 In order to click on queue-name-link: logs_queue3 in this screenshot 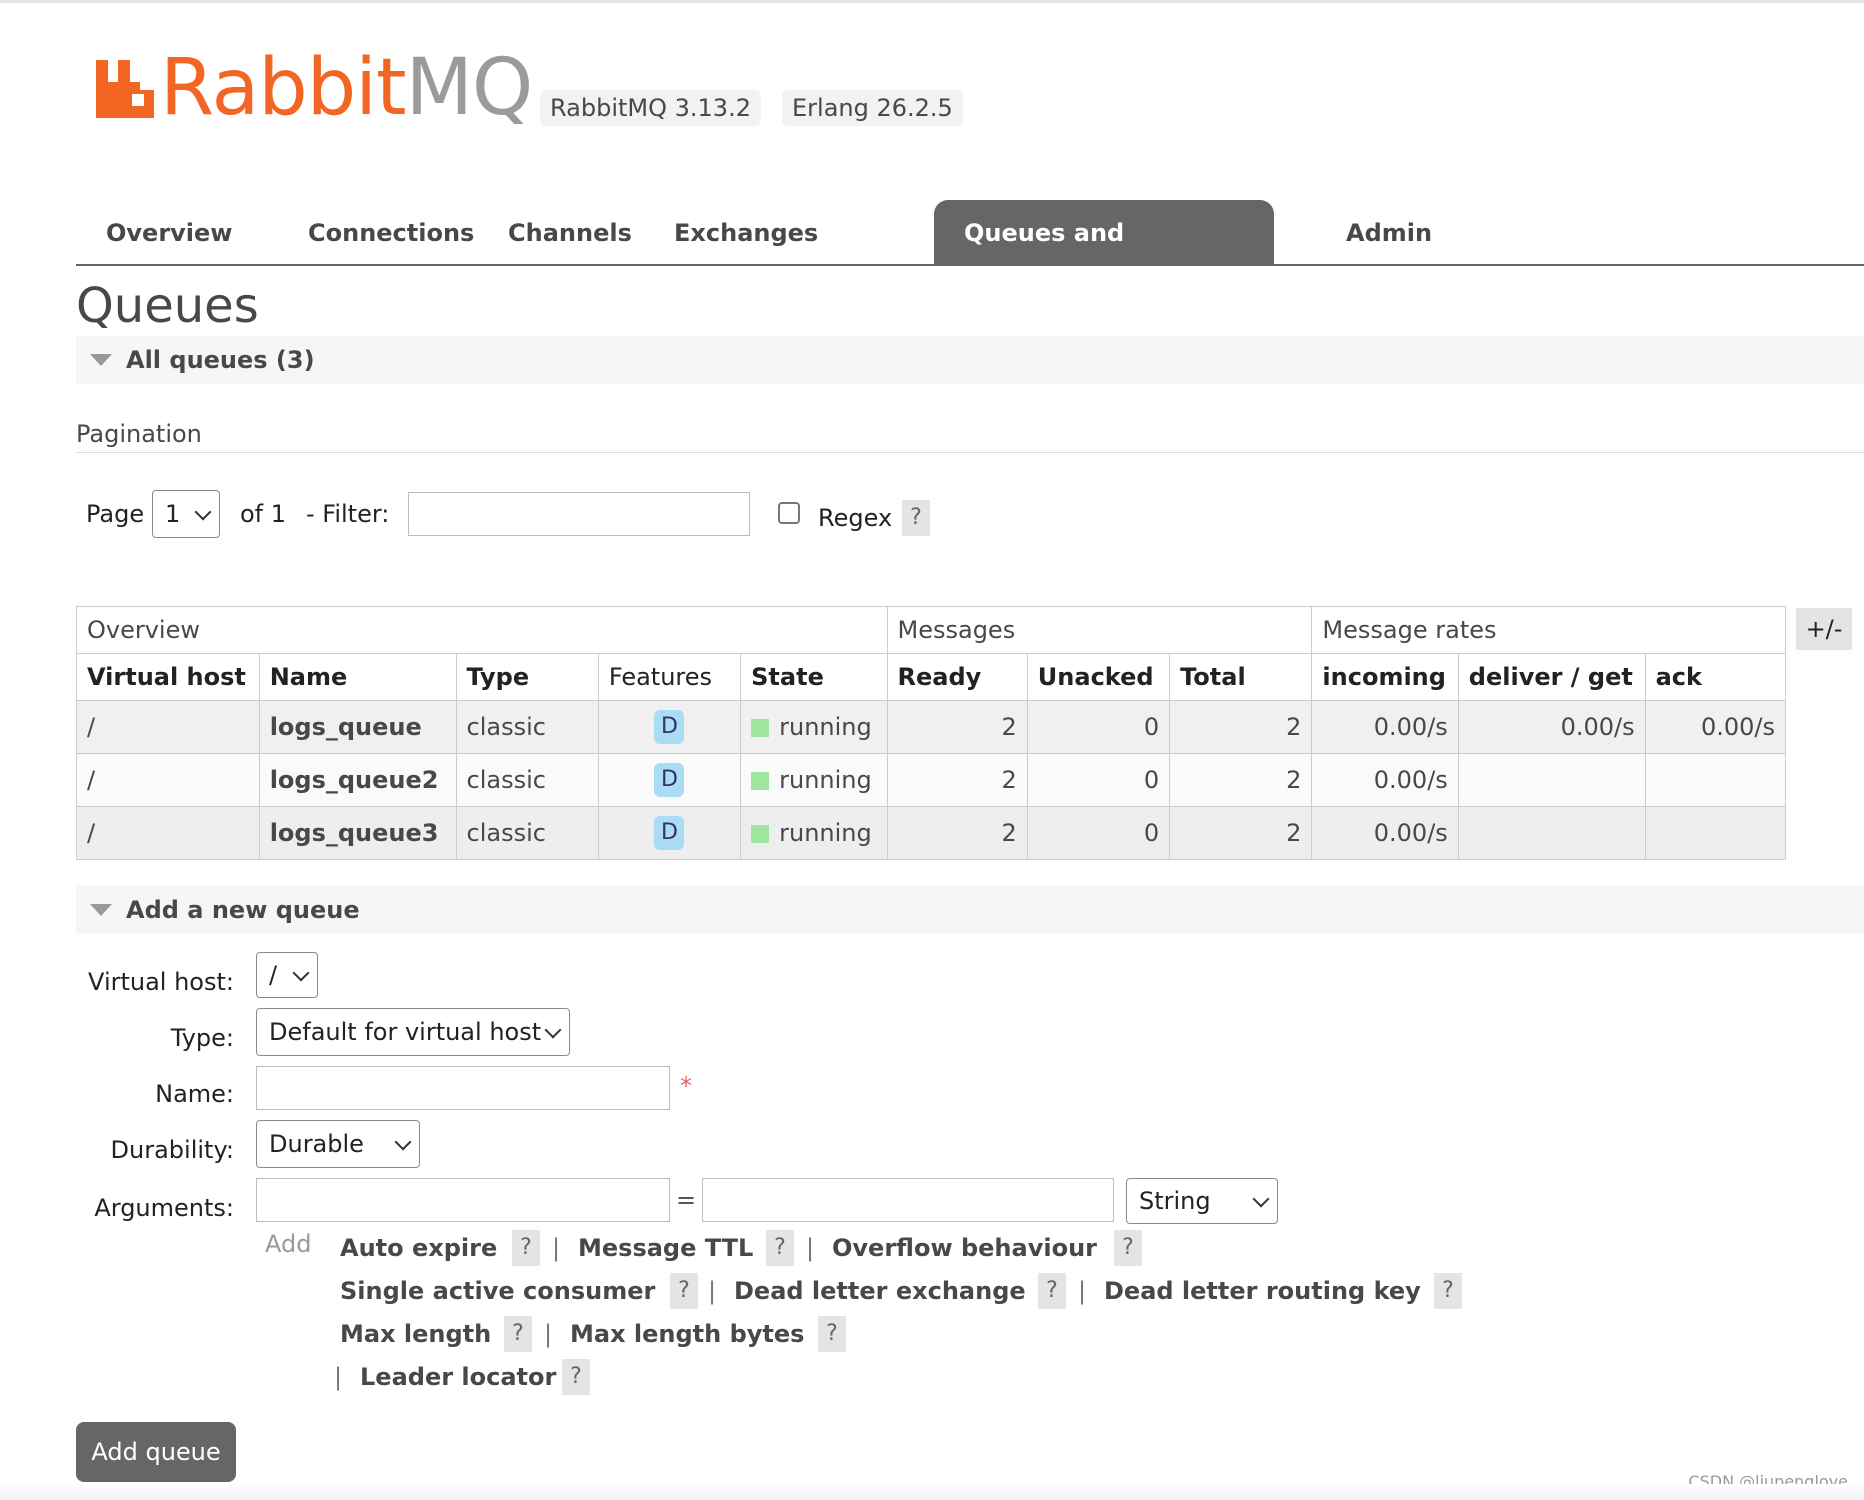, I will do `click(357, 833)`.